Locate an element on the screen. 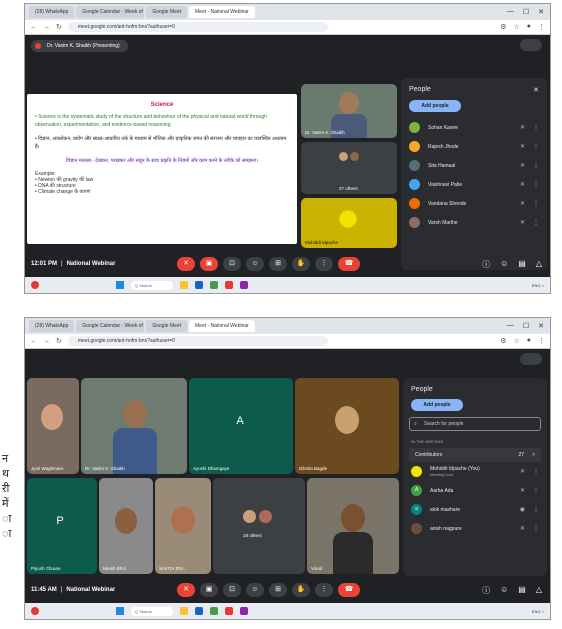 Image resolution: width=562 pixels, height=629 pixels. bookmark-icon: ☆ is located at coordinates (516, 27).